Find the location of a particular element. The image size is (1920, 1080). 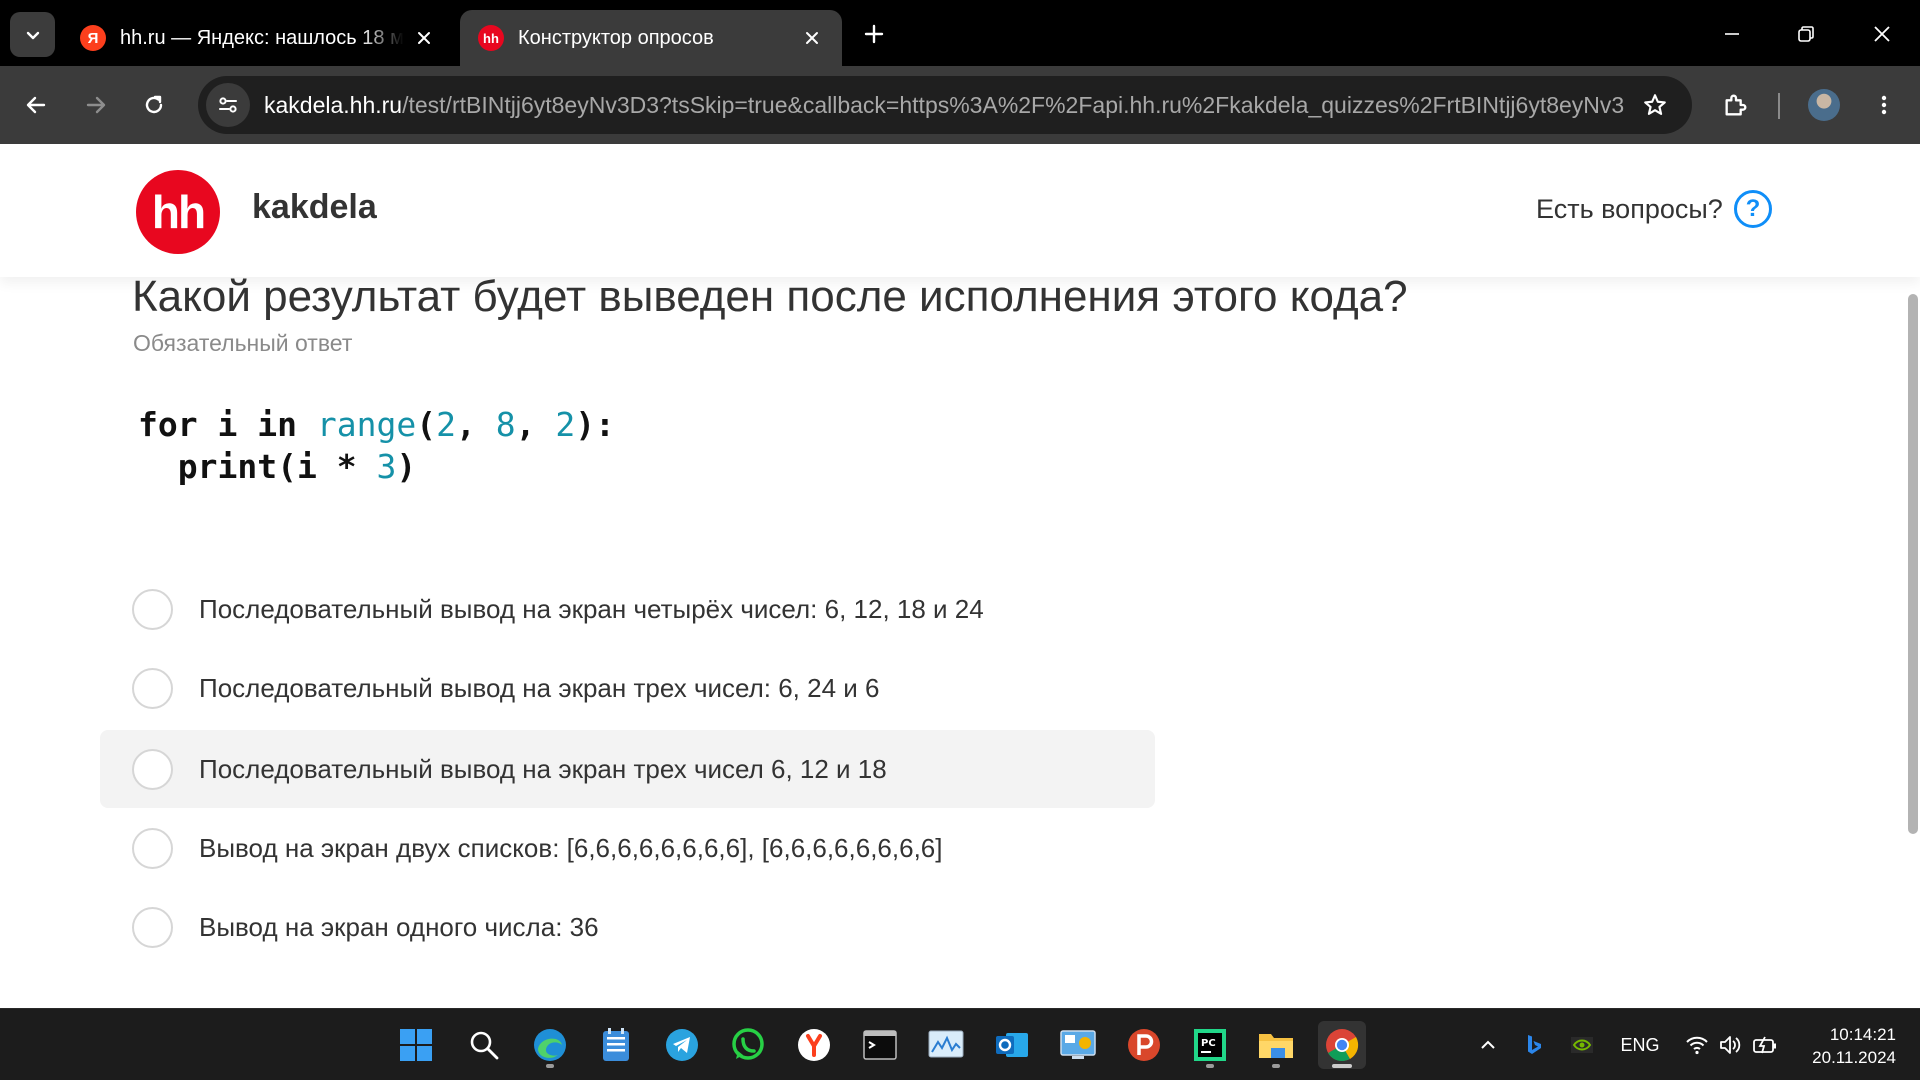

new-tab-button is located at coordinates (874, 34).